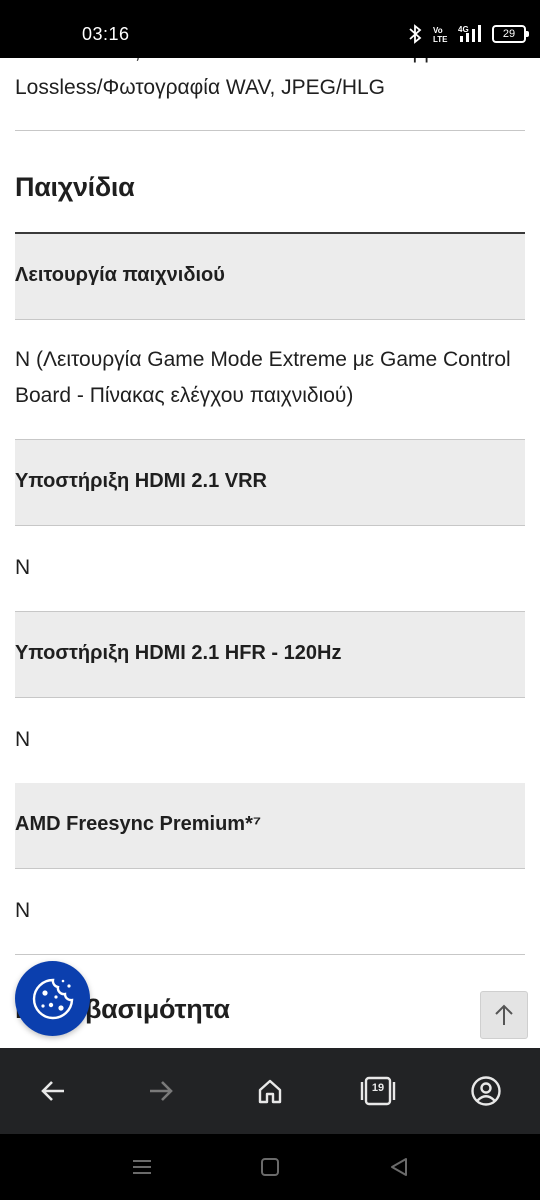 The height and width of the screenshot is (1200, 540). What do you see at coordinates (438, 30) in the screenshot?
I see `svg-text: Vo` at bounding box center [438, 30].